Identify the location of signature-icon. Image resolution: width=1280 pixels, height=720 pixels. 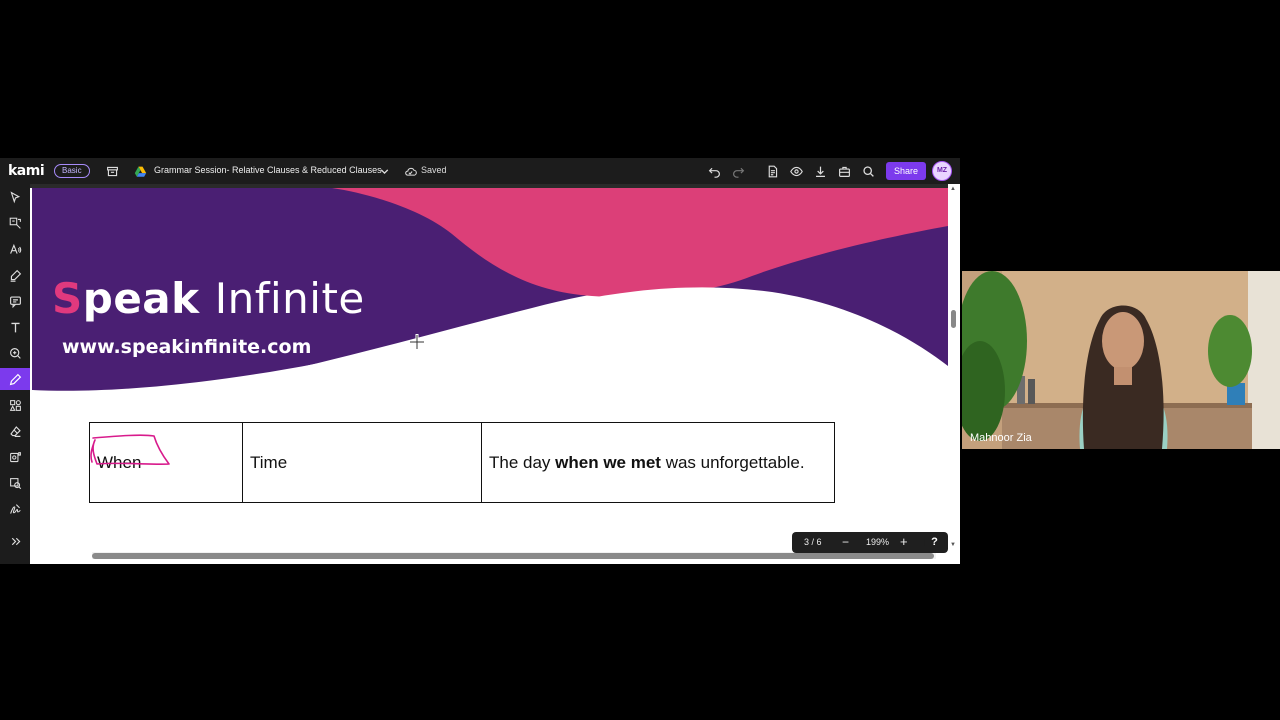
(15, 509).